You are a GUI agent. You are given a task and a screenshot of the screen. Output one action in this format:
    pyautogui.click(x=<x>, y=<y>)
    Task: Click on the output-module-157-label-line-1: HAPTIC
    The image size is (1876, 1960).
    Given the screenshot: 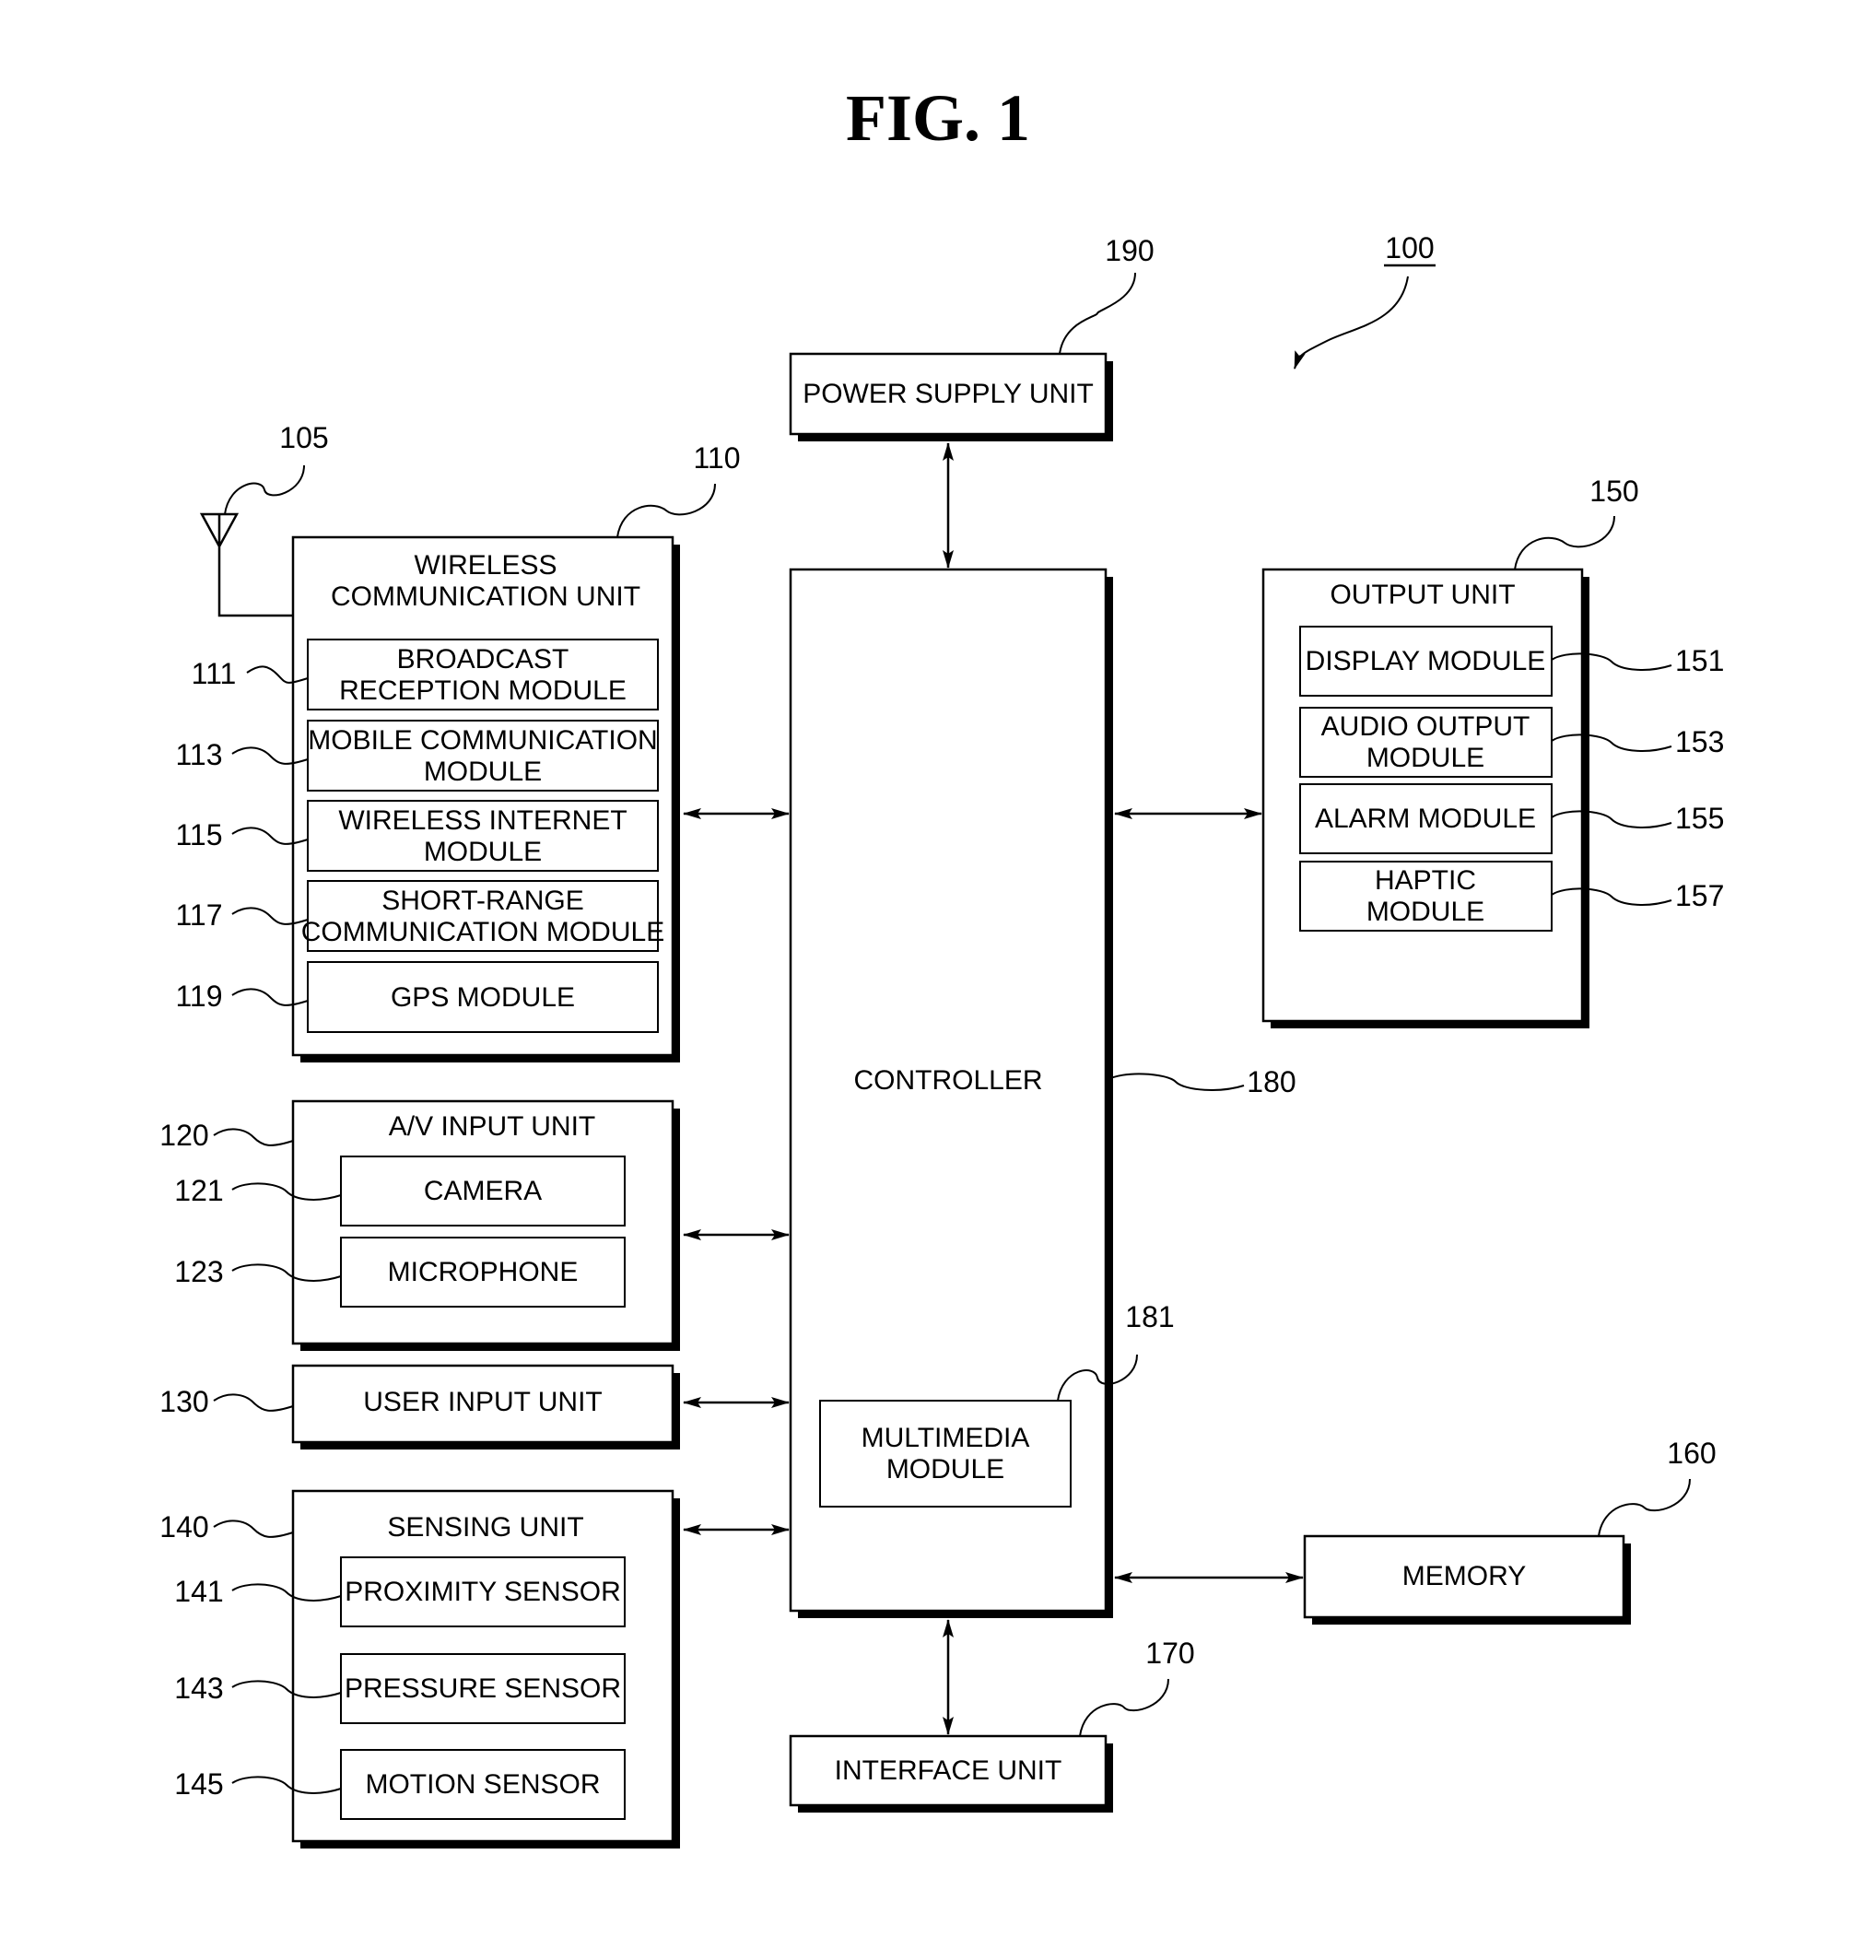 What is the action you would take?
    pyautogui.click(x=1425, y=881)
    